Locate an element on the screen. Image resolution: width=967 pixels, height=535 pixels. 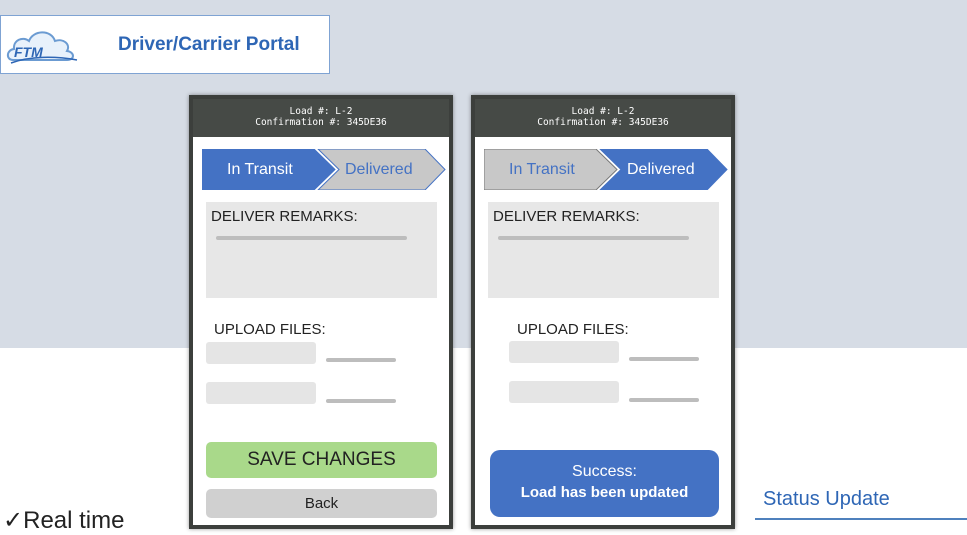
ftm-cloud-logo-icon: FTM is located at coordinates (42, 47).